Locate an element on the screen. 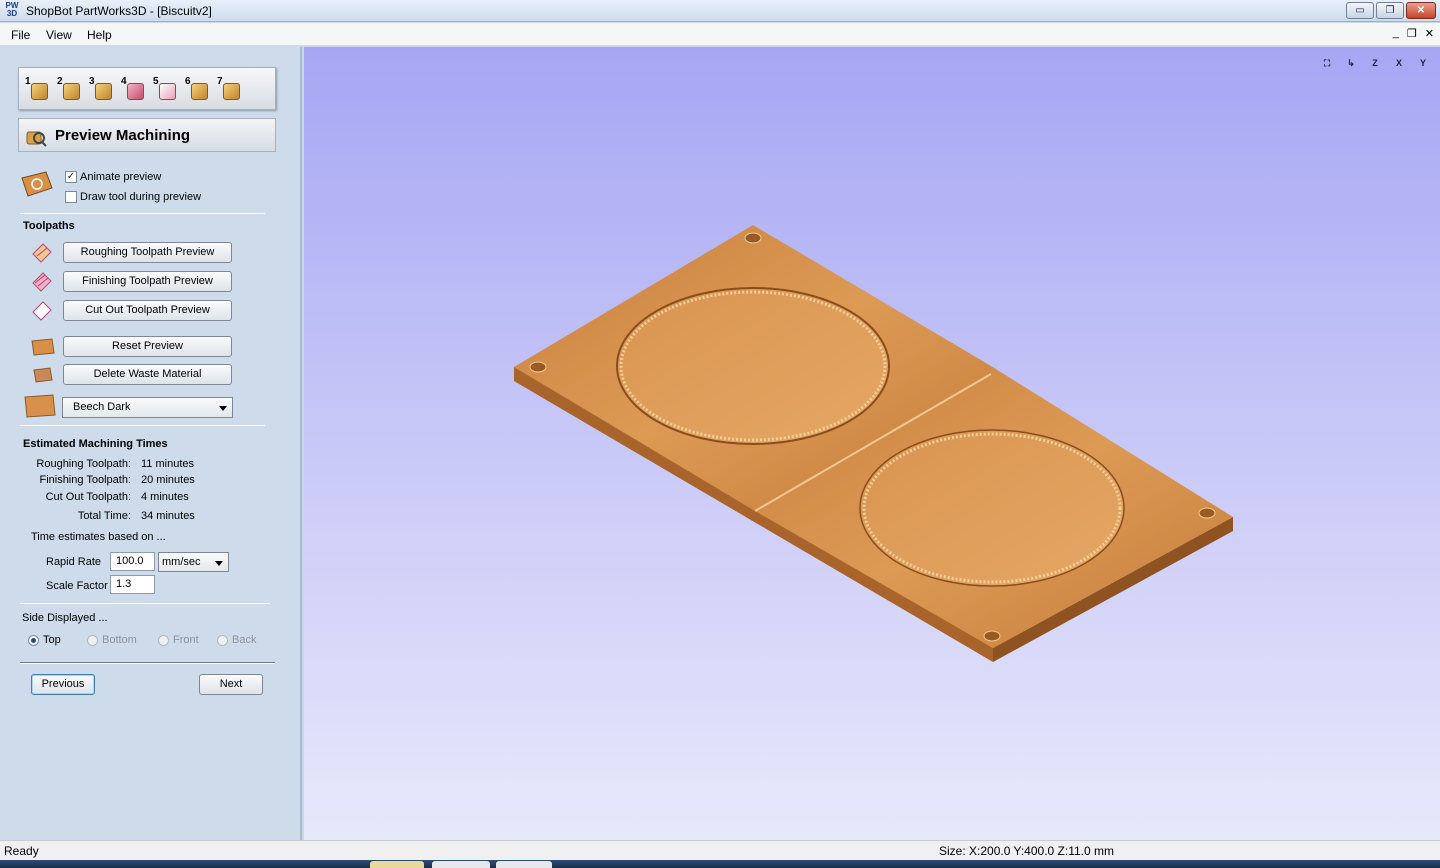 Image resolution: width=1440 pixels, height=868 pixels. rapid-rate-unit-value: mm/sec is located at coordinates (181, 562).